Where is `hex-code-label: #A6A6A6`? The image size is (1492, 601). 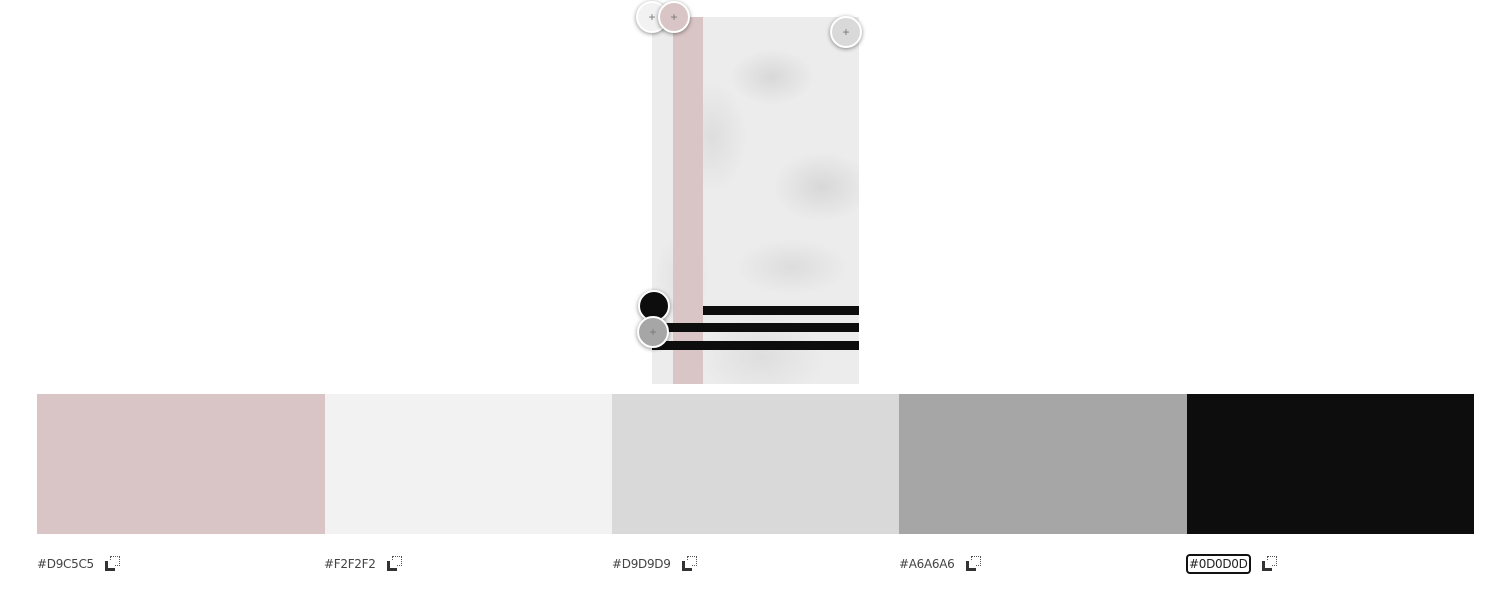 hex-code-label: #A6A6A6 is located at coordinates (927, 564).